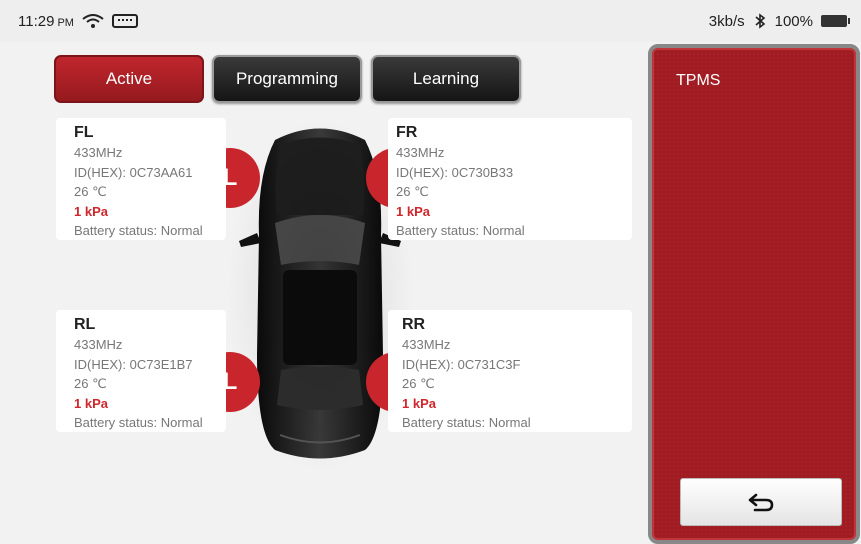 Image resolution: width=861 pixels, height=544 pixels. I want to click on tire-id: ID(HEX): 0C731C3F, so click(461, 364).